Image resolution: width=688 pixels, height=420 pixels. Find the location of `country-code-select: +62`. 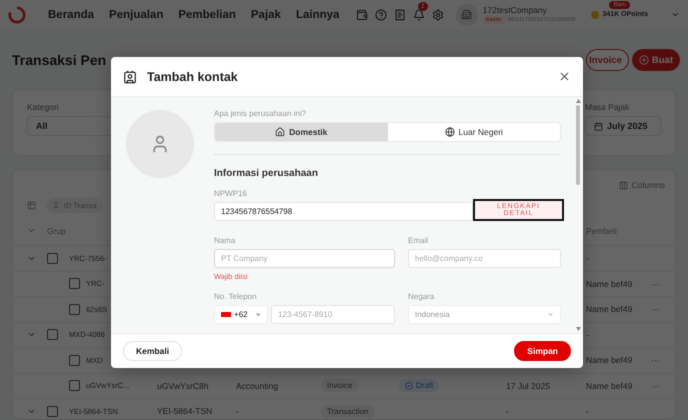

country-code-select: +62 is located at coordinates (241, 314).